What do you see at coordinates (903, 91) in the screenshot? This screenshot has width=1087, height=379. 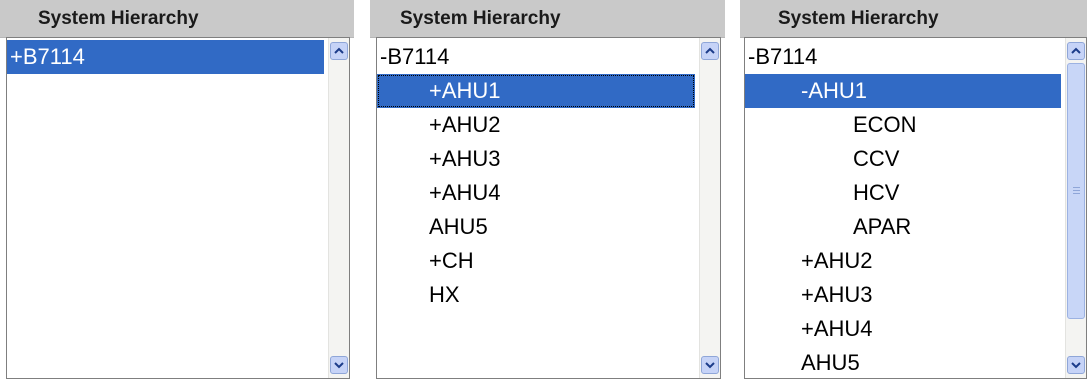 I see `tree-item-ahu1: -AHU1` at bounding box center [903, 91].